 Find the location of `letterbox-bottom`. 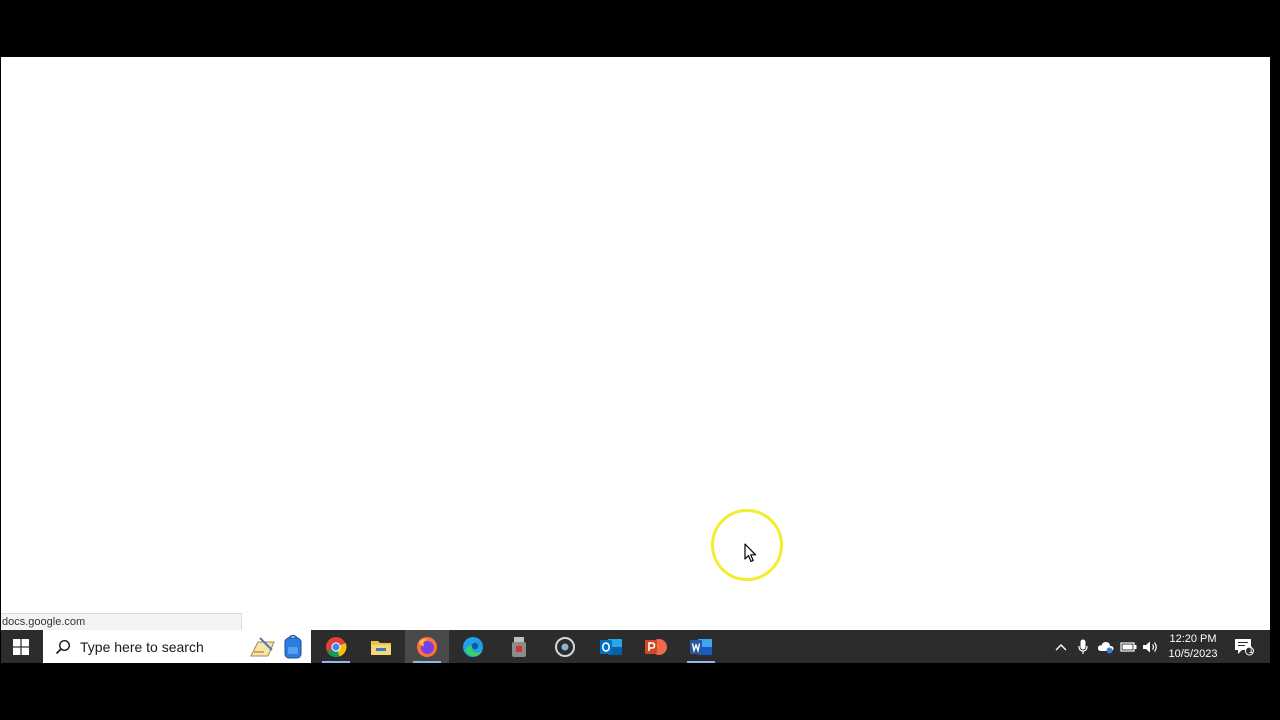

letterbox-bottom is located at coordinates (640, 691).